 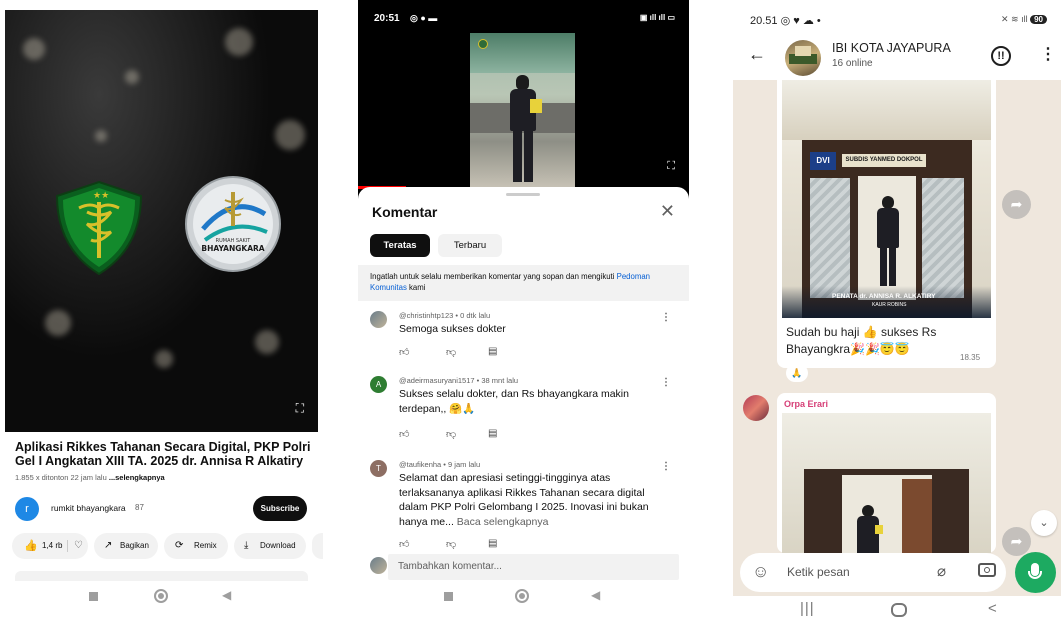 I want to click on status-time: 20.51 ◎ ♥ ☁ •, so click(x=785, y=21).